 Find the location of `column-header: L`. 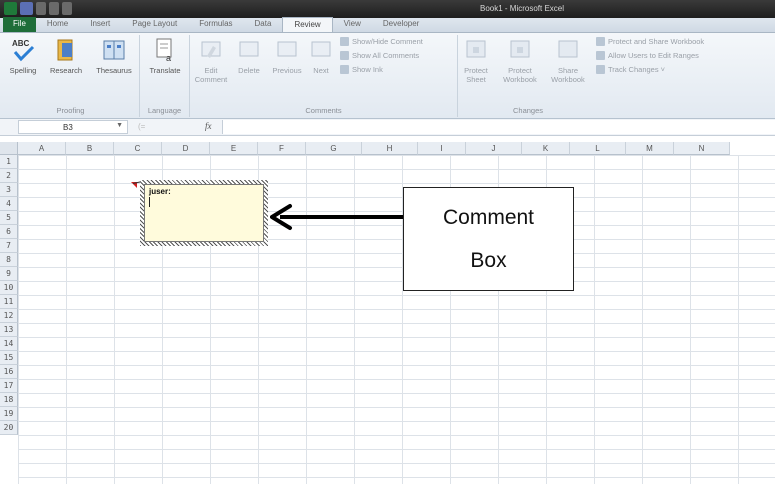

column-header: L is located at coordinates (598, 148).